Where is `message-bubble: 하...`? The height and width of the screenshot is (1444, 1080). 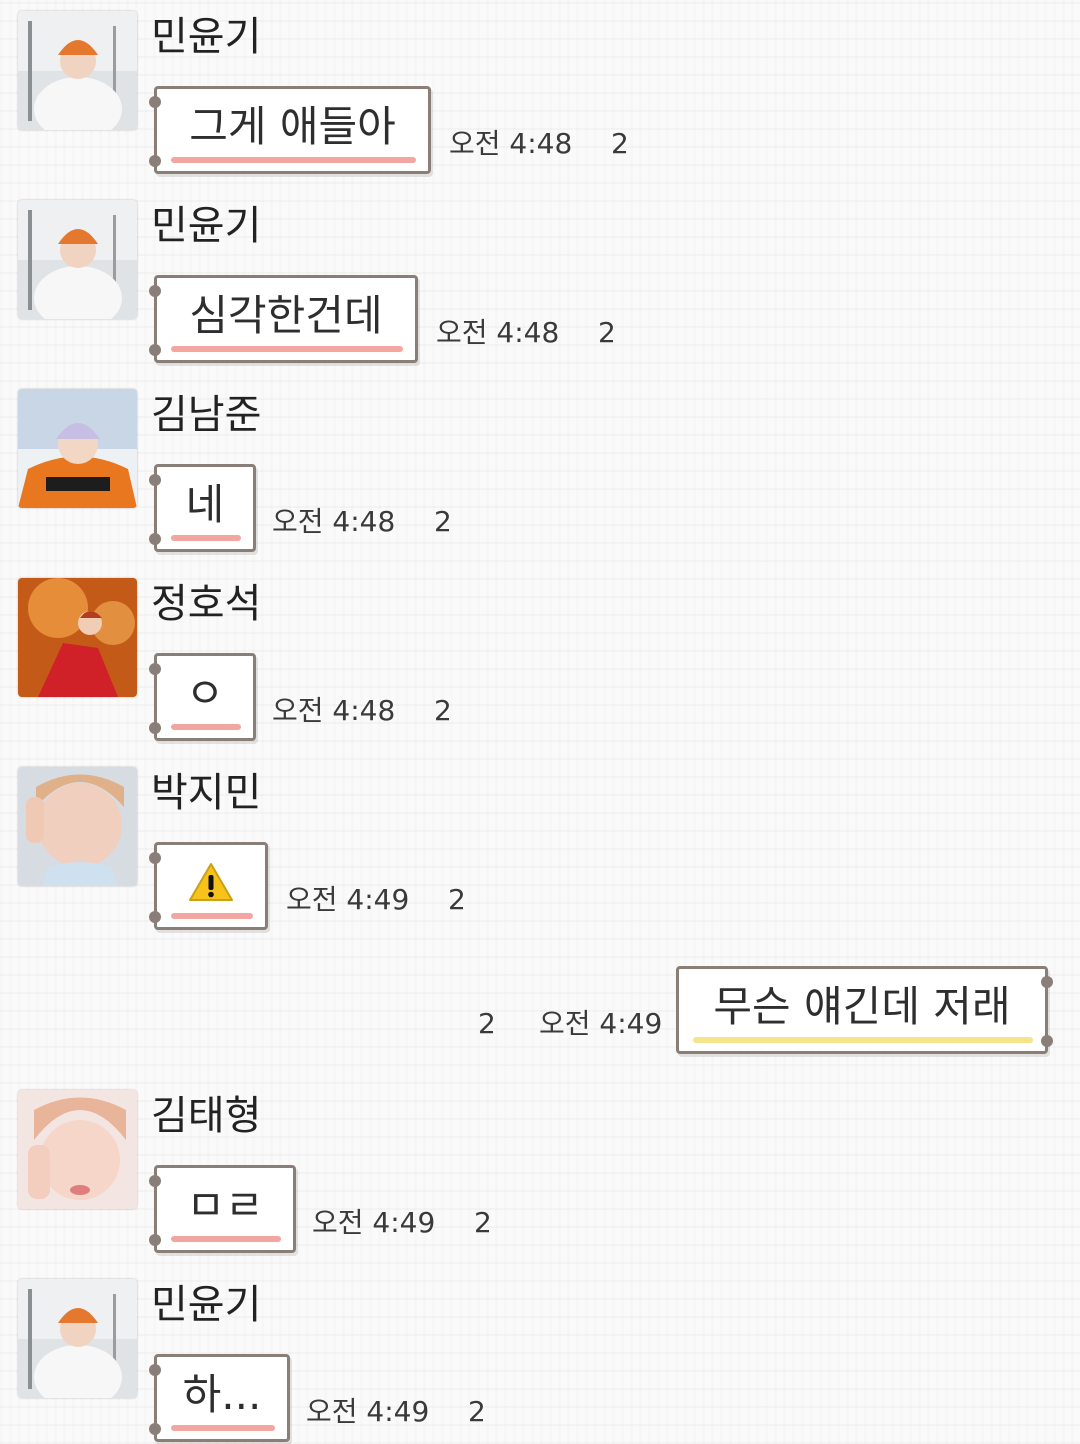 message-bubble: 하... is located at coordinates (219, 1398).